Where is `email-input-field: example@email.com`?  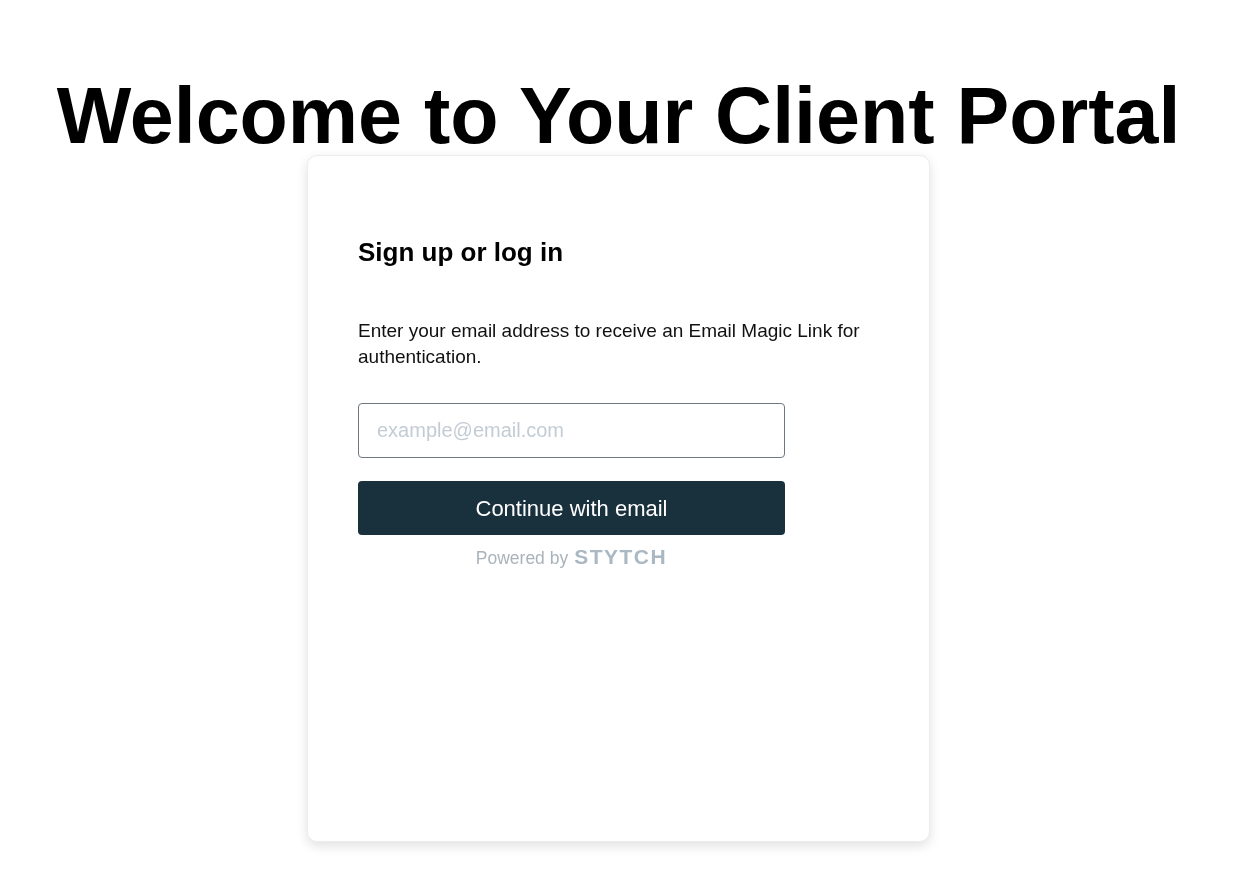 email-input-field: example@email.com is located at coordinates (571, 430).